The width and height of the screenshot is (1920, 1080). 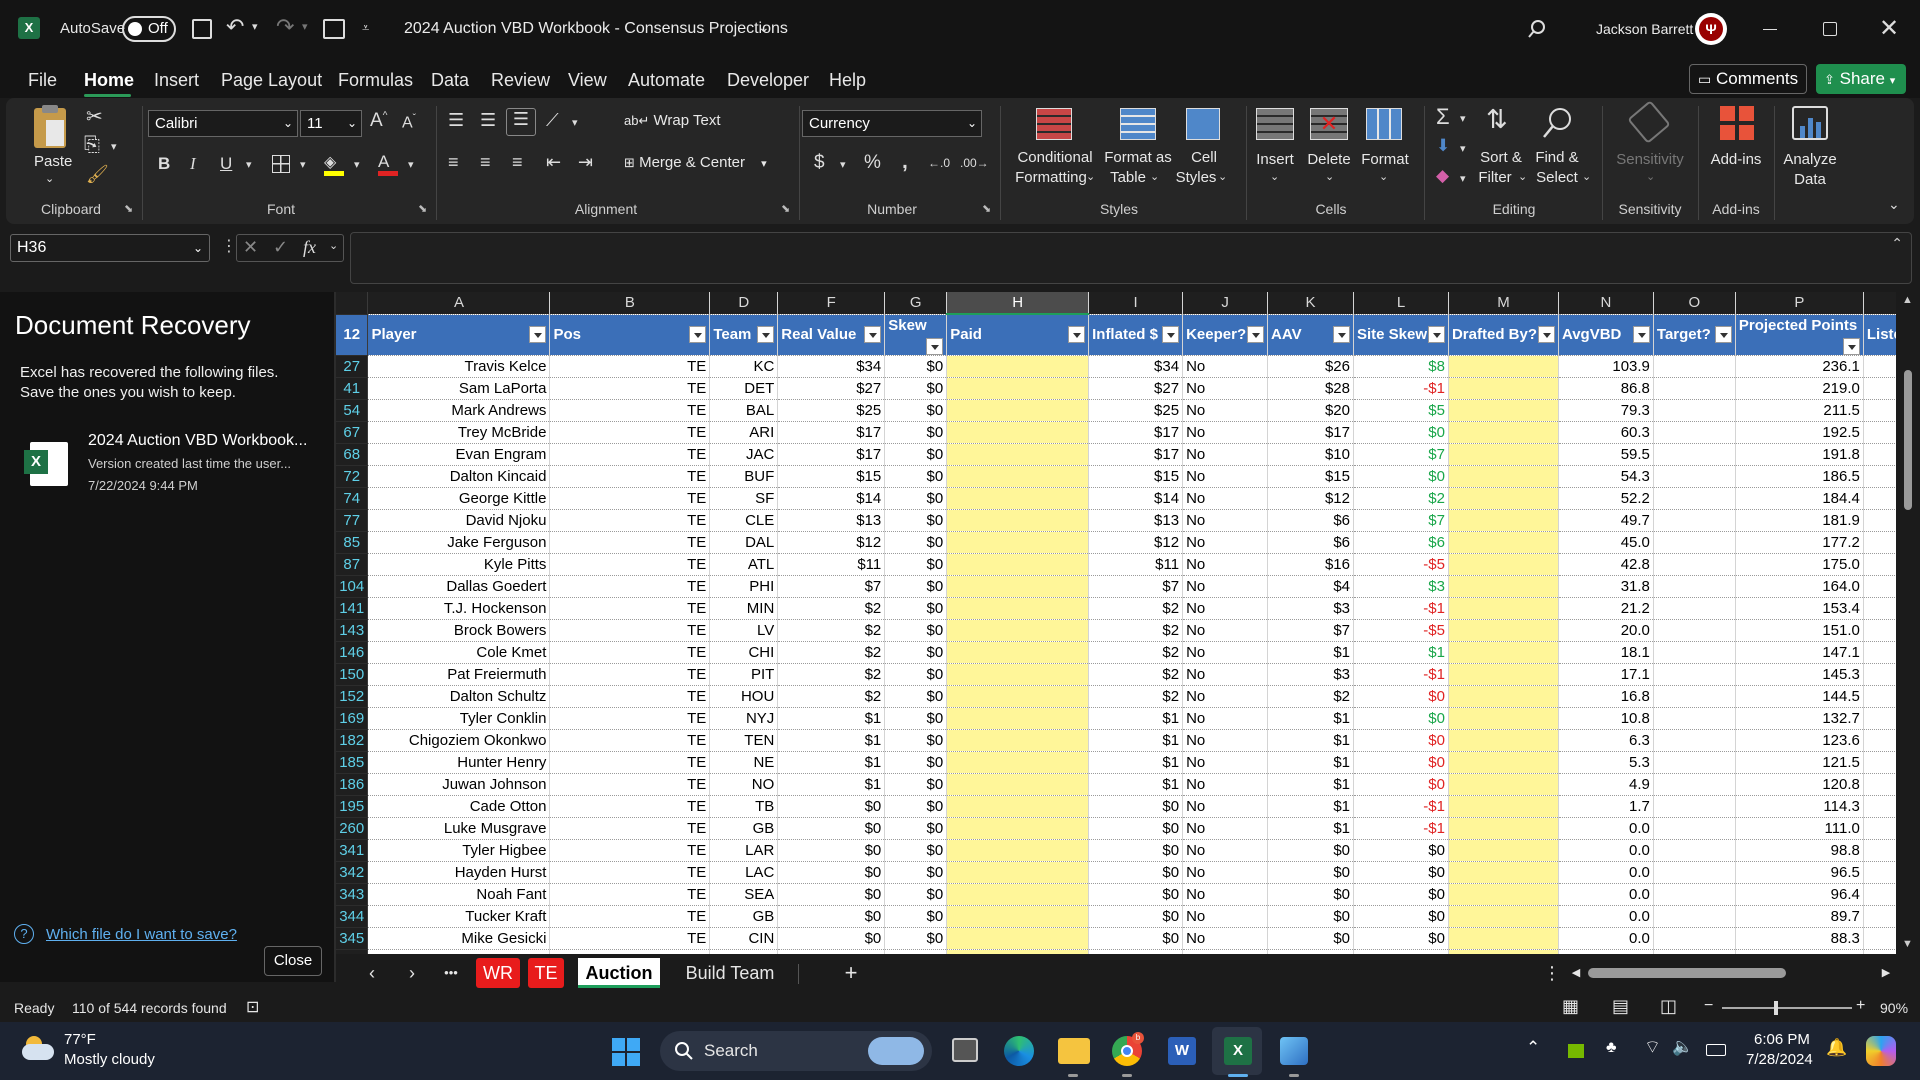 I want to click on cell-team: BUF, so click(x=744, y=476).